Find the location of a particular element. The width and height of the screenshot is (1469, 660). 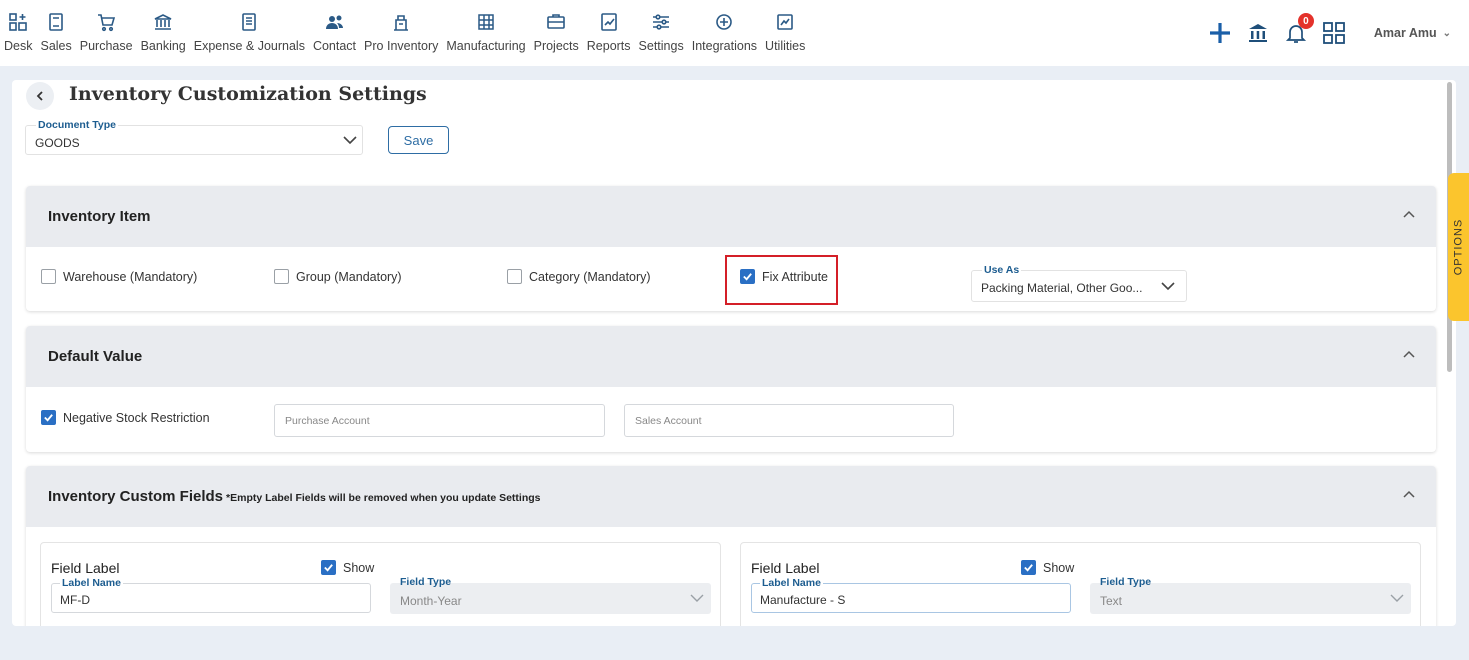

default-value-header: Default Value is located at coordinates (731, 356).